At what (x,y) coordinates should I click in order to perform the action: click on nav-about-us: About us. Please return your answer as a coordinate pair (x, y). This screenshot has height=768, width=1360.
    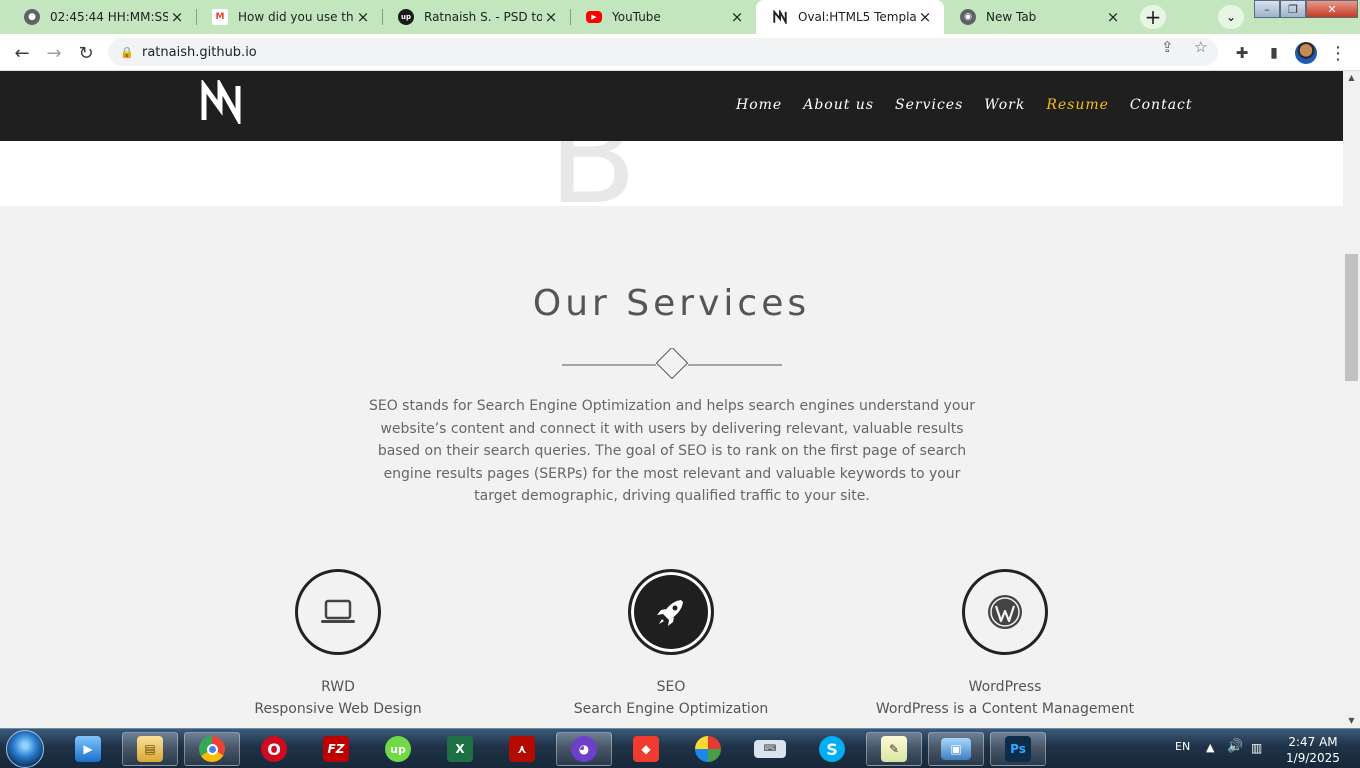
    Looking at the image, I should click on (838, 105).